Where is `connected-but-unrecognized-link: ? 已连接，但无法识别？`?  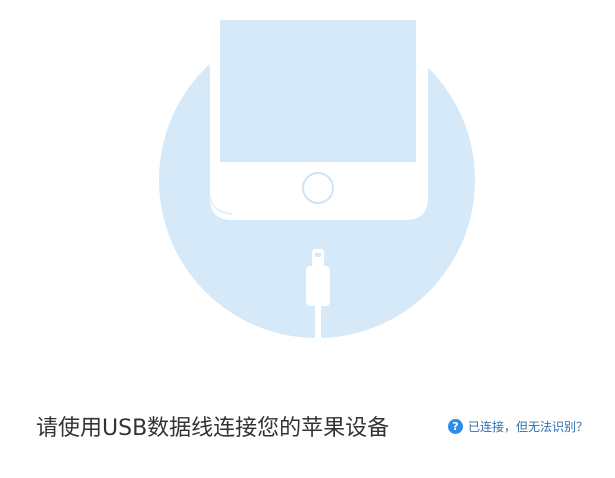 connected-but-unrecognized-link: ? 已连接，但无法识别？ is located at coordinates (518, 426).